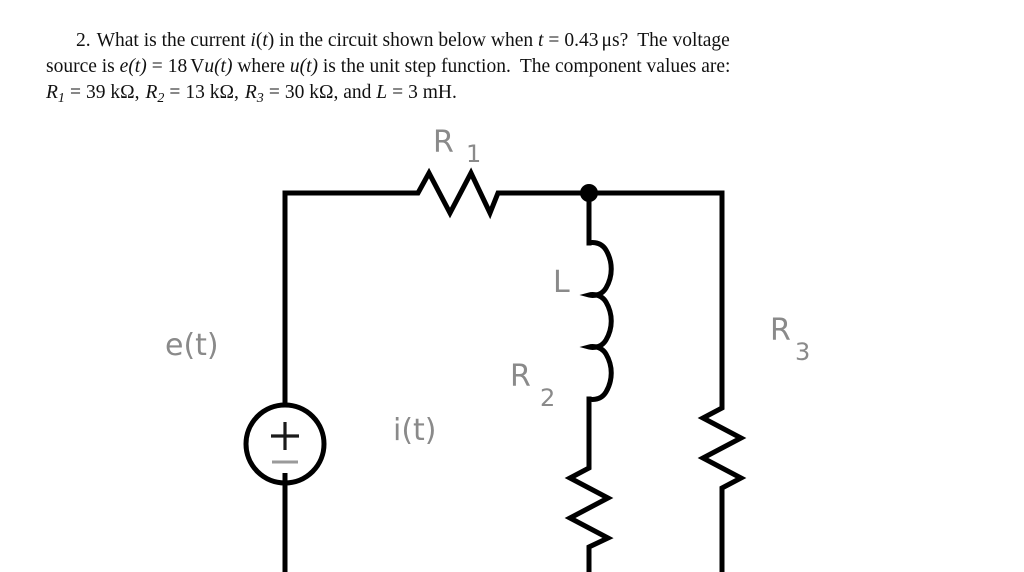  I want to click on component-r3-symbol: R, so click(250, 92).